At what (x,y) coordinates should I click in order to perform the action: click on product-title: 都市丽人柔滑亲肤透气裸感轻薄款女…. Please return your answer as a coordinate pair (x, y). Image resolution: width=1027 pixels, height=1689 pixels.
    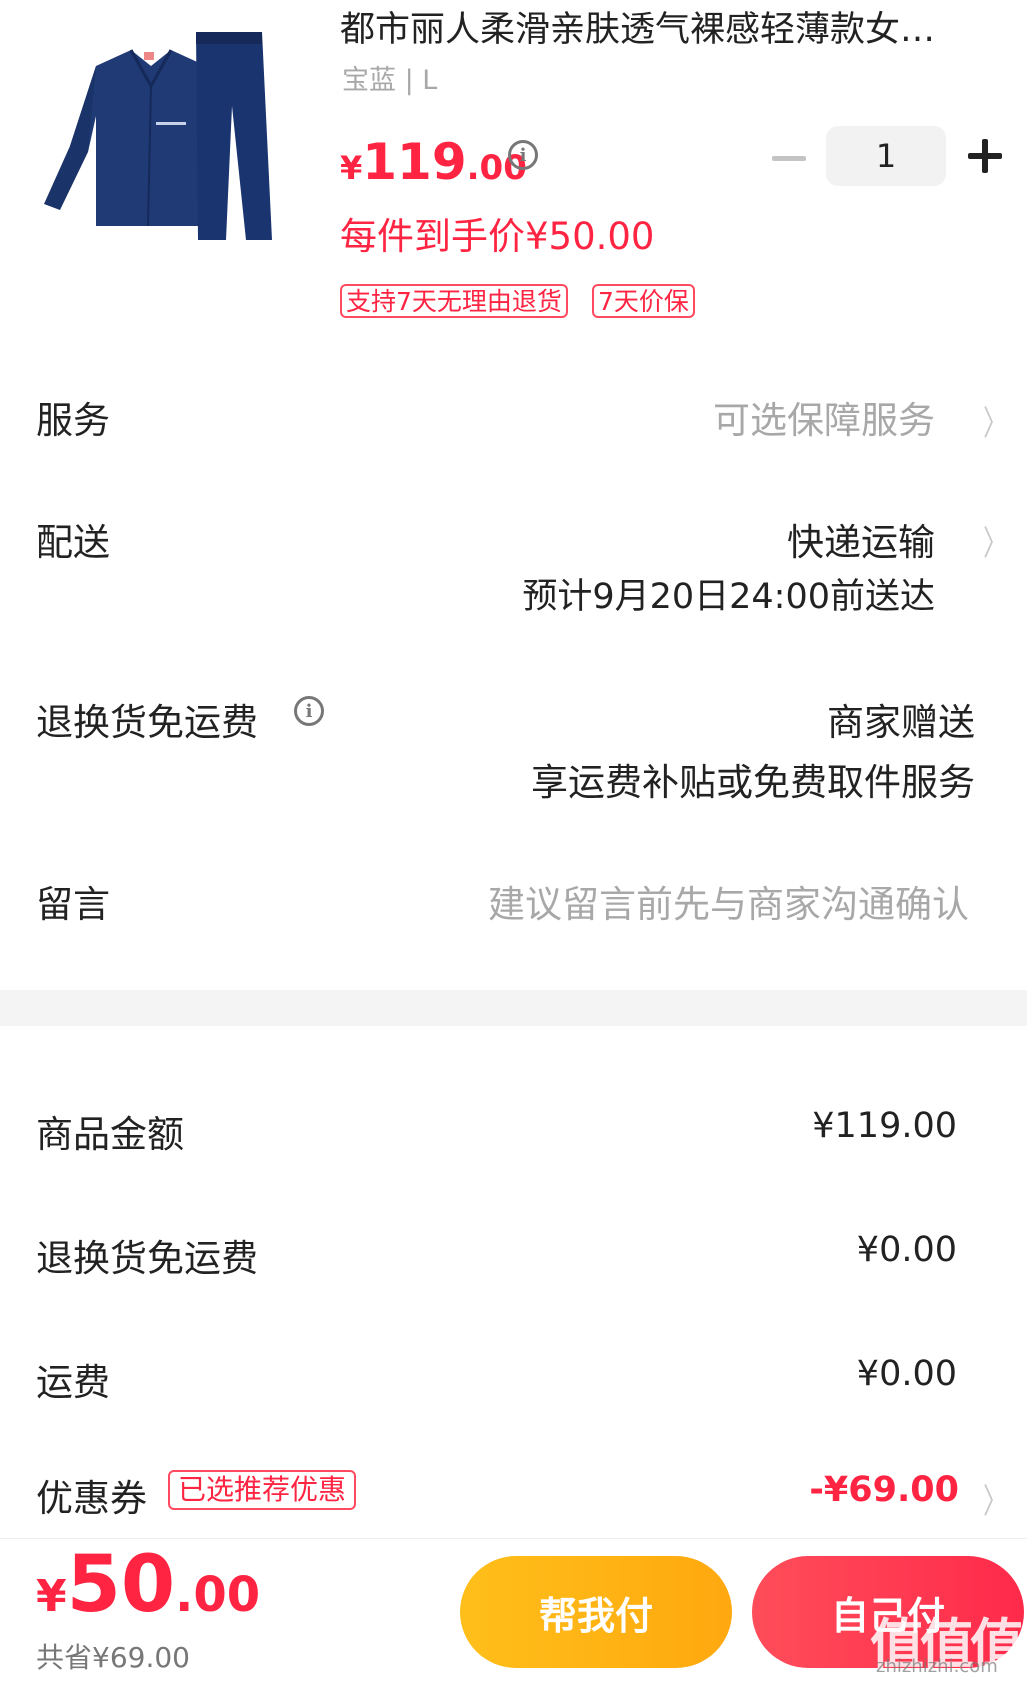
    Looking at the image, I should click on (674, 30).